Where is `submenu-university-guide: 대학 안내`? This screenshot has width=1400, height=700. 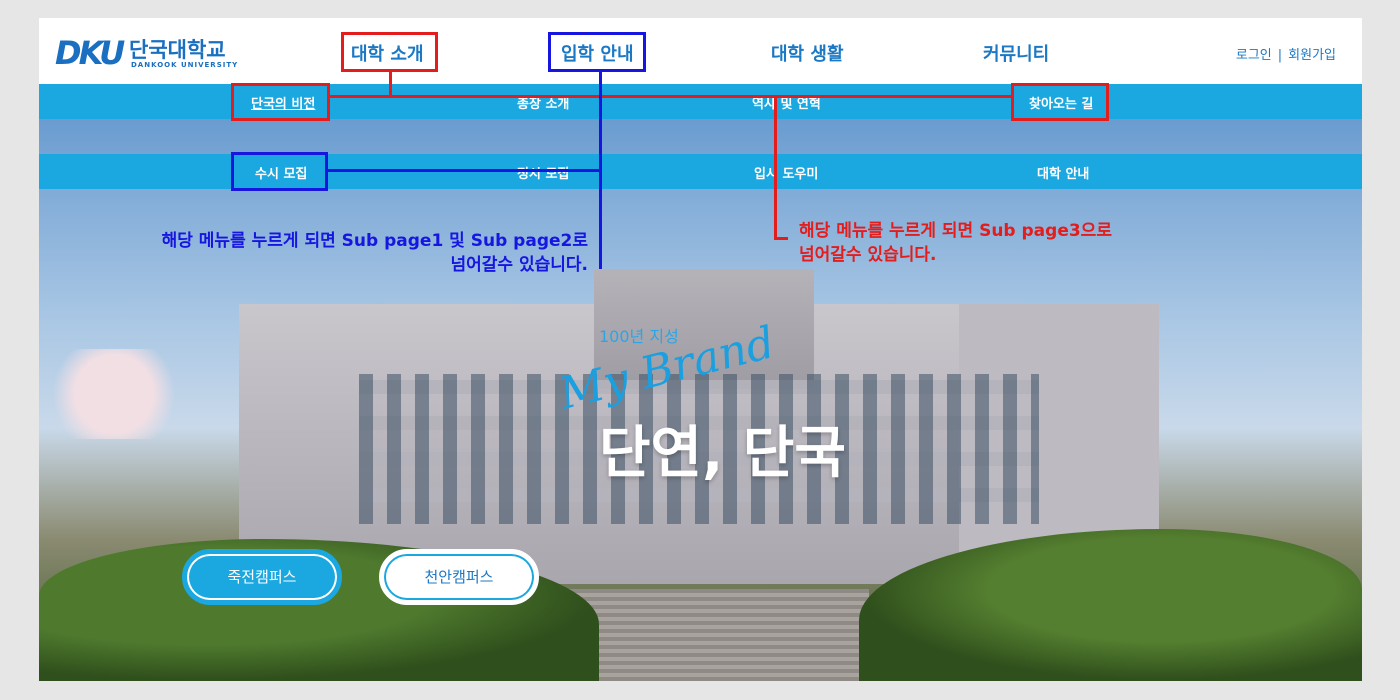 submenu-university-guide: 대학 안내 is located at coordinates (1063, 172).